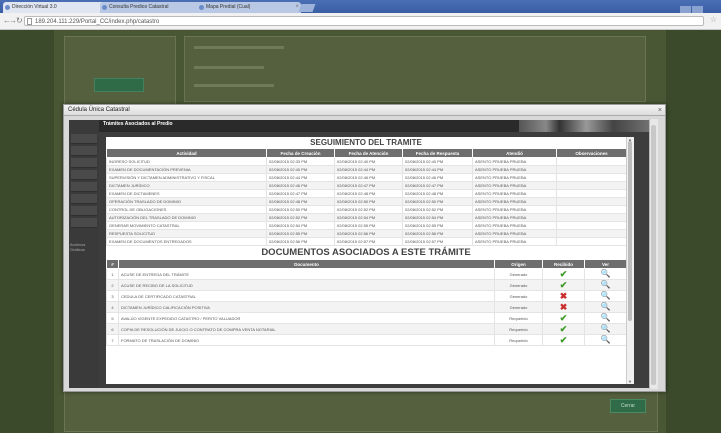  I want to click on table-cell: 02/08/2015 02:48 PM, so click(300, 201).